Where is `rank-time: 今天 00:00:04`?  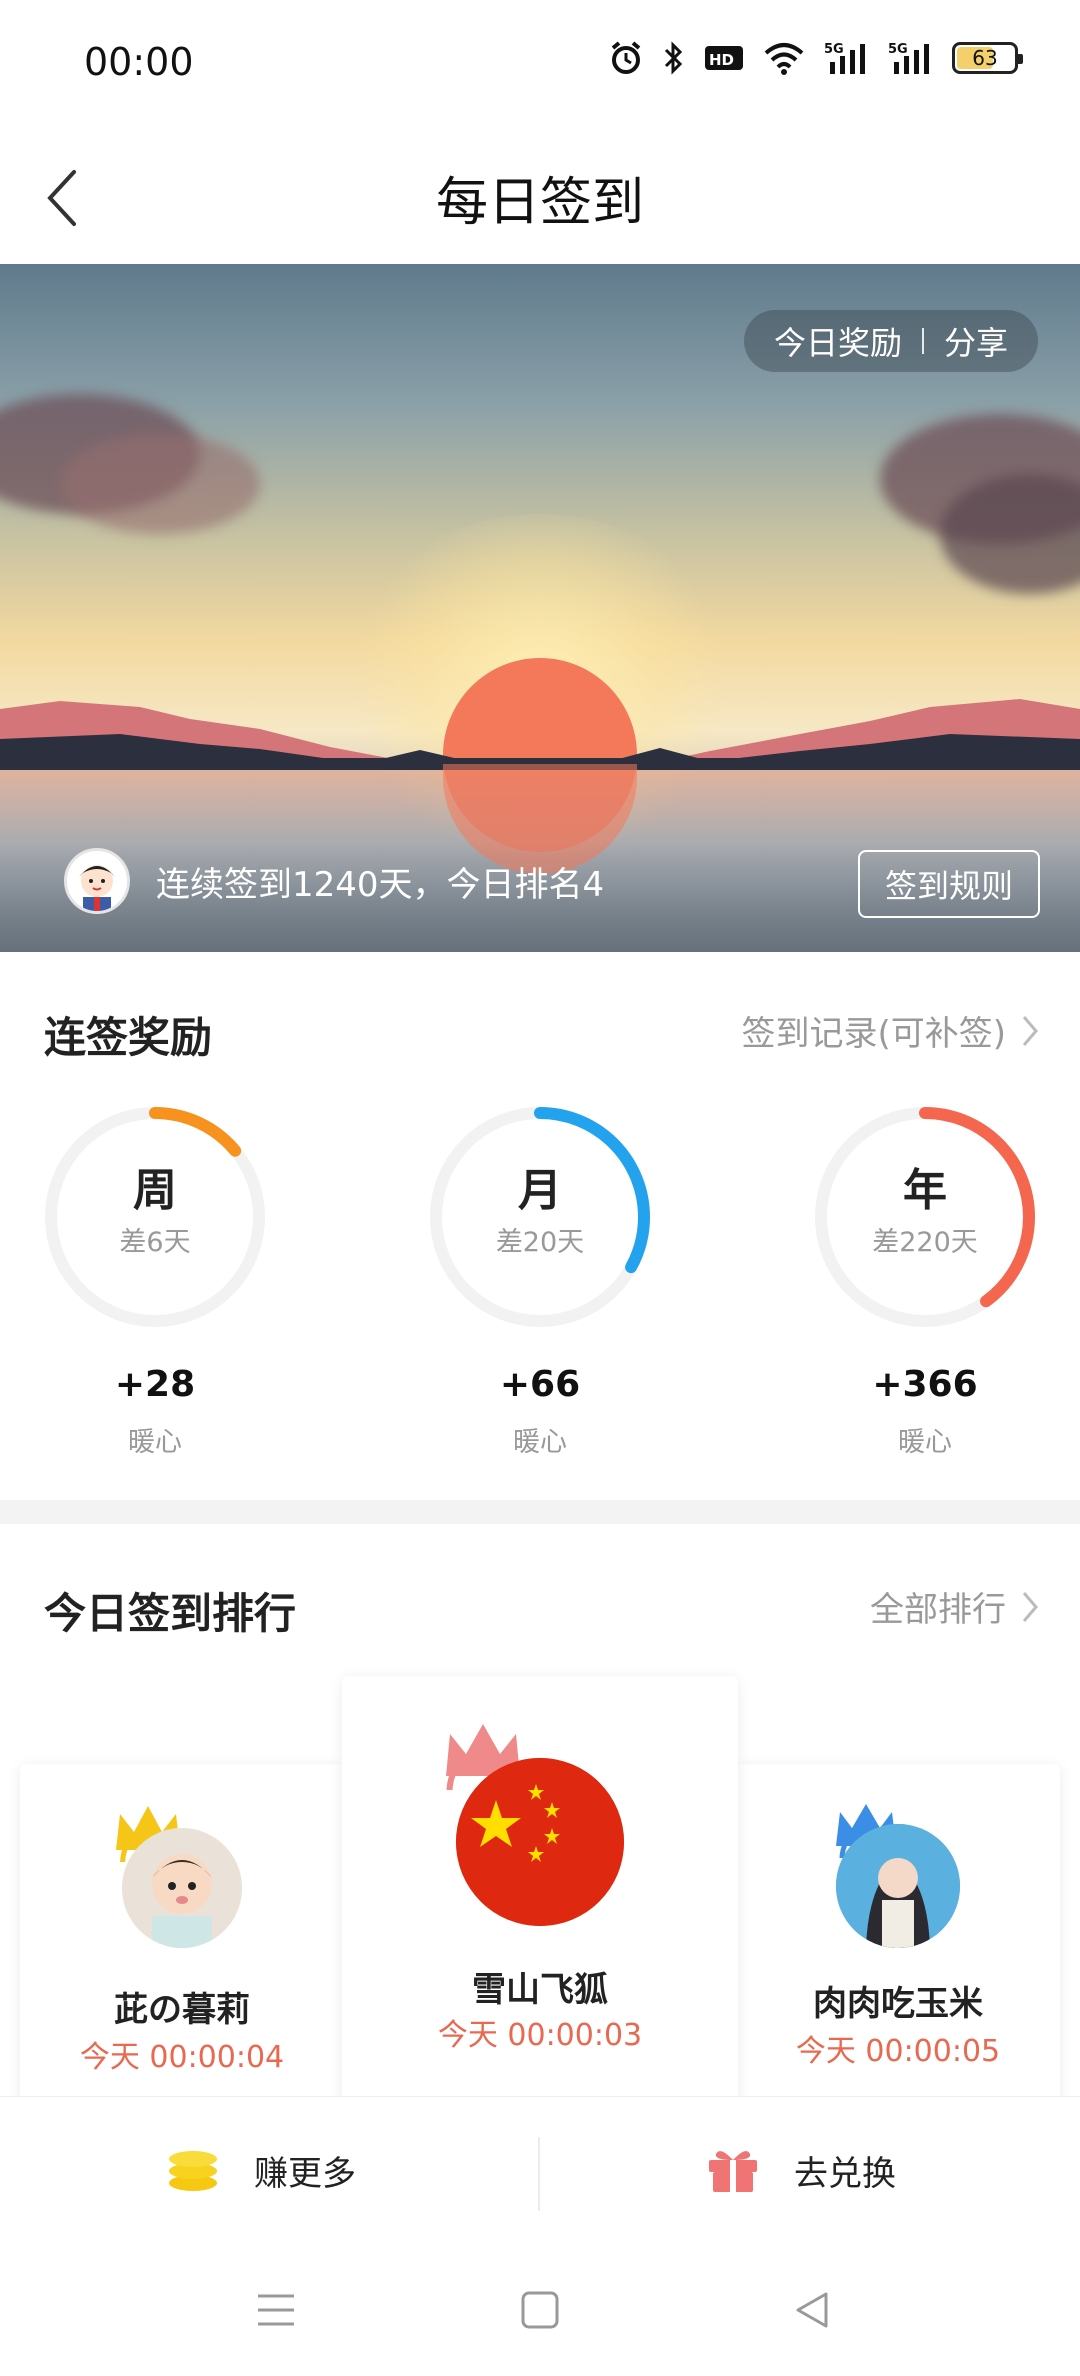 rank-time: 今天 00:00:04 is located at coordinates (182, 2057).